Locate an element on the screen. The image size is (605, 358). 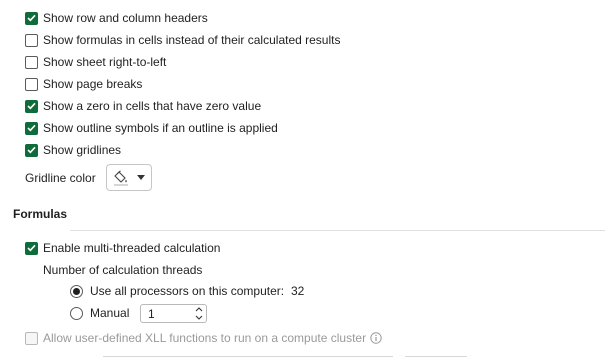
partial-input-edge is located at coordinates (248, 356).